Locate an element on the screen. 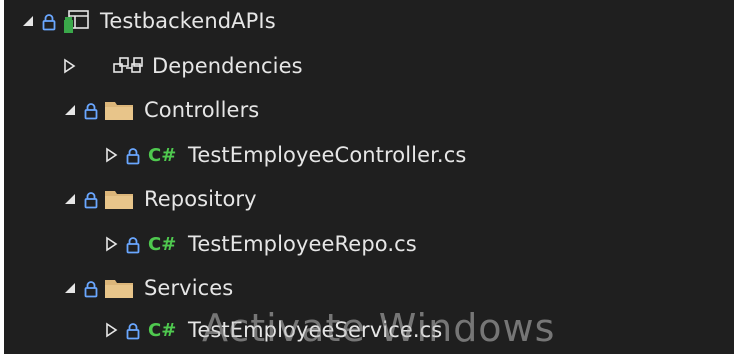  dependencies-icon is located at coordinates (129, 66).